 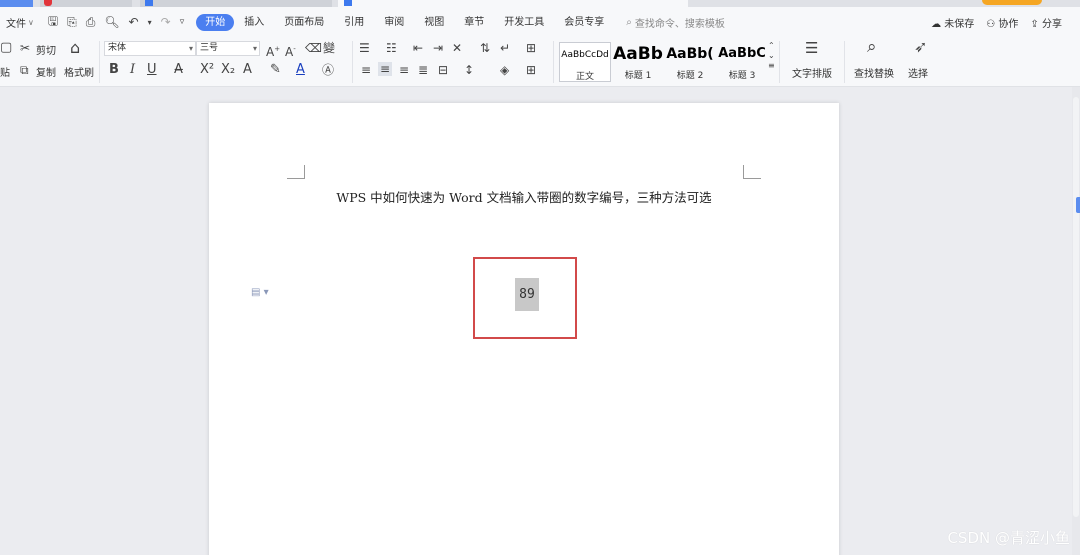 I want to click on redo-icon: ↷, so click(x=166, y=22).